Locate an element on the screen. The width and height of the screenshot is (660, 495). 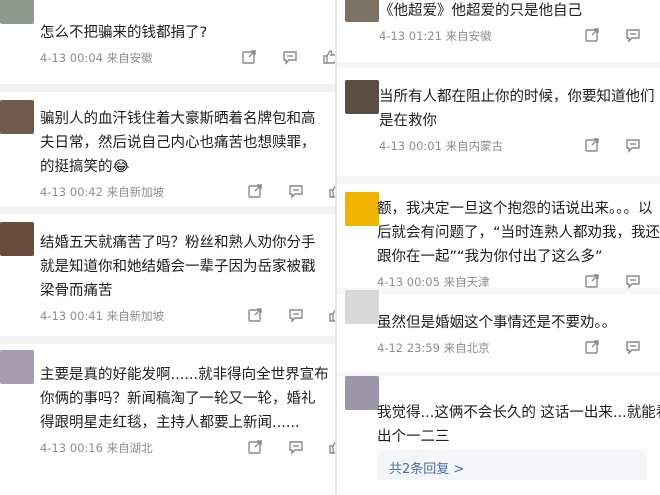
comment-text-line: 我觉得...这俩不会长久的 这话一出来...就能看 is located at coordinates (518, 413).